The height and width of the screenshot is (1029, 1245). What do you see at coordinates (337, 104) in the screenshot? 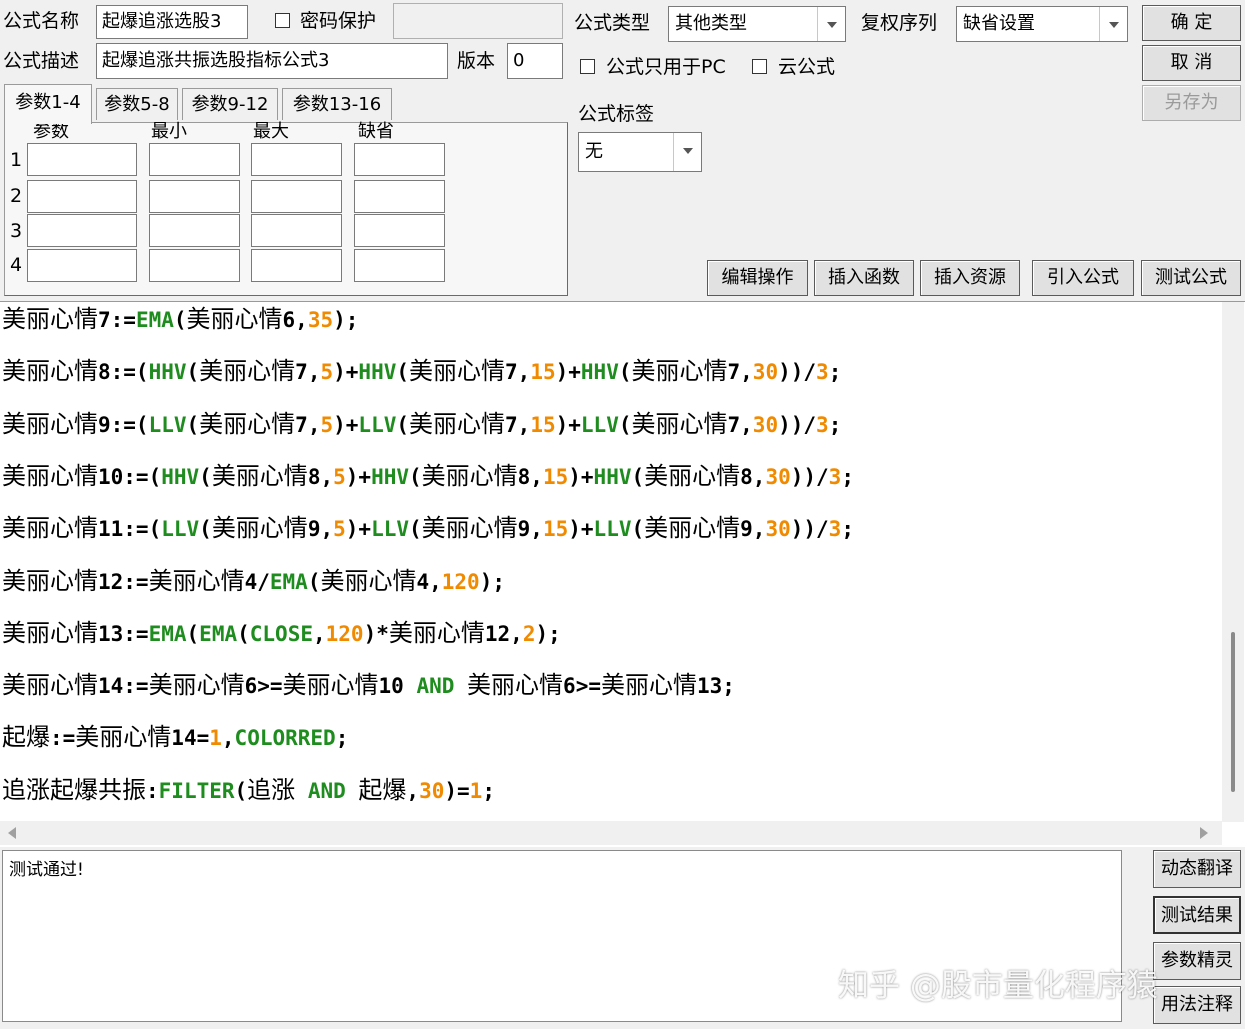
I see `tab-params-13-16: 参数13-16` at bounding box center [337, 104].